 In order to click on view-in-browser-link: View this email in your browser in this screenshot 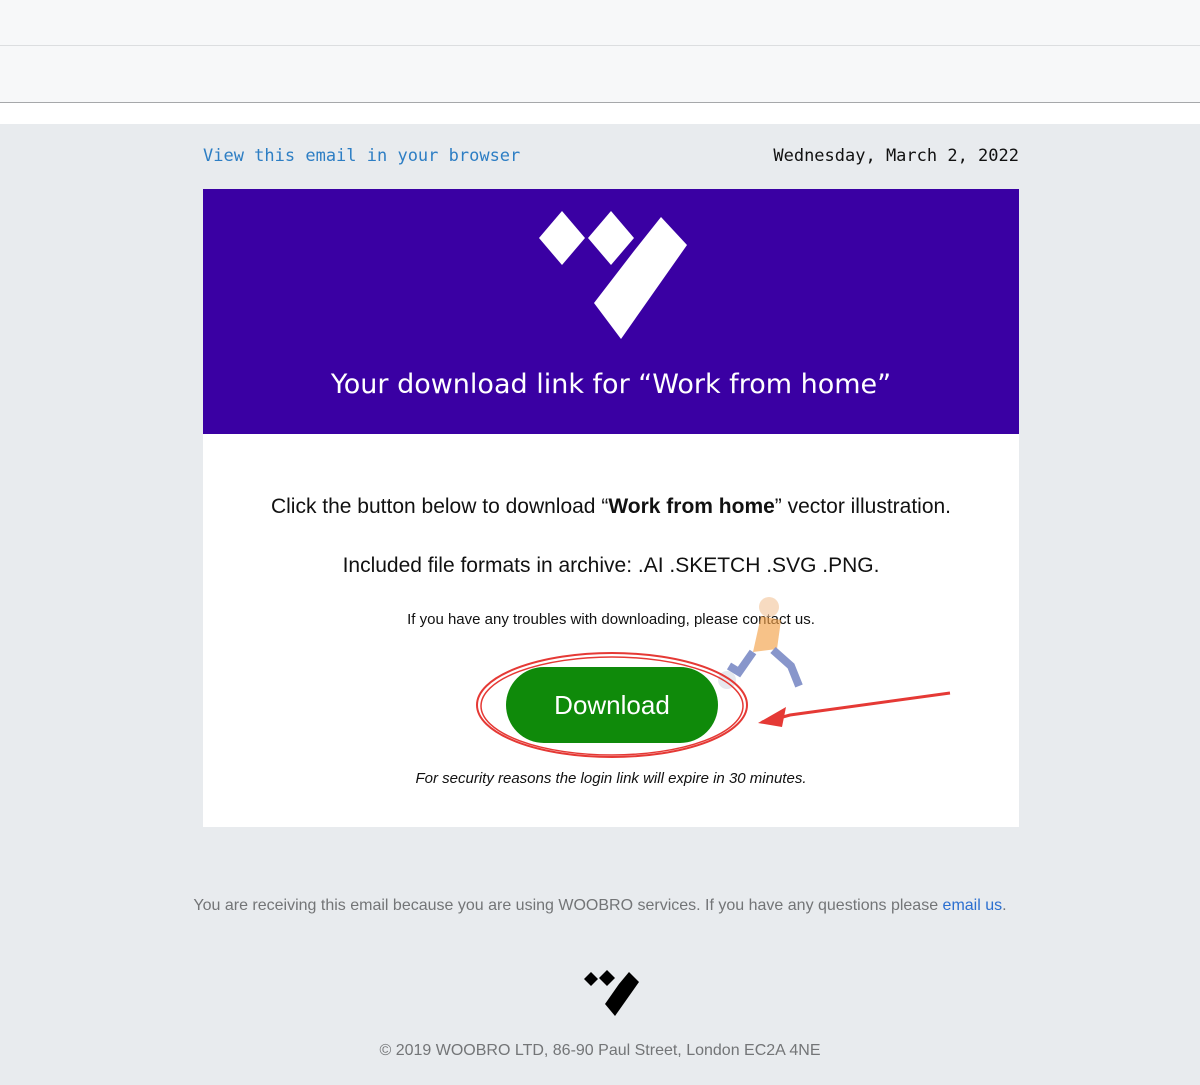, I will do `click(361, 156)`.